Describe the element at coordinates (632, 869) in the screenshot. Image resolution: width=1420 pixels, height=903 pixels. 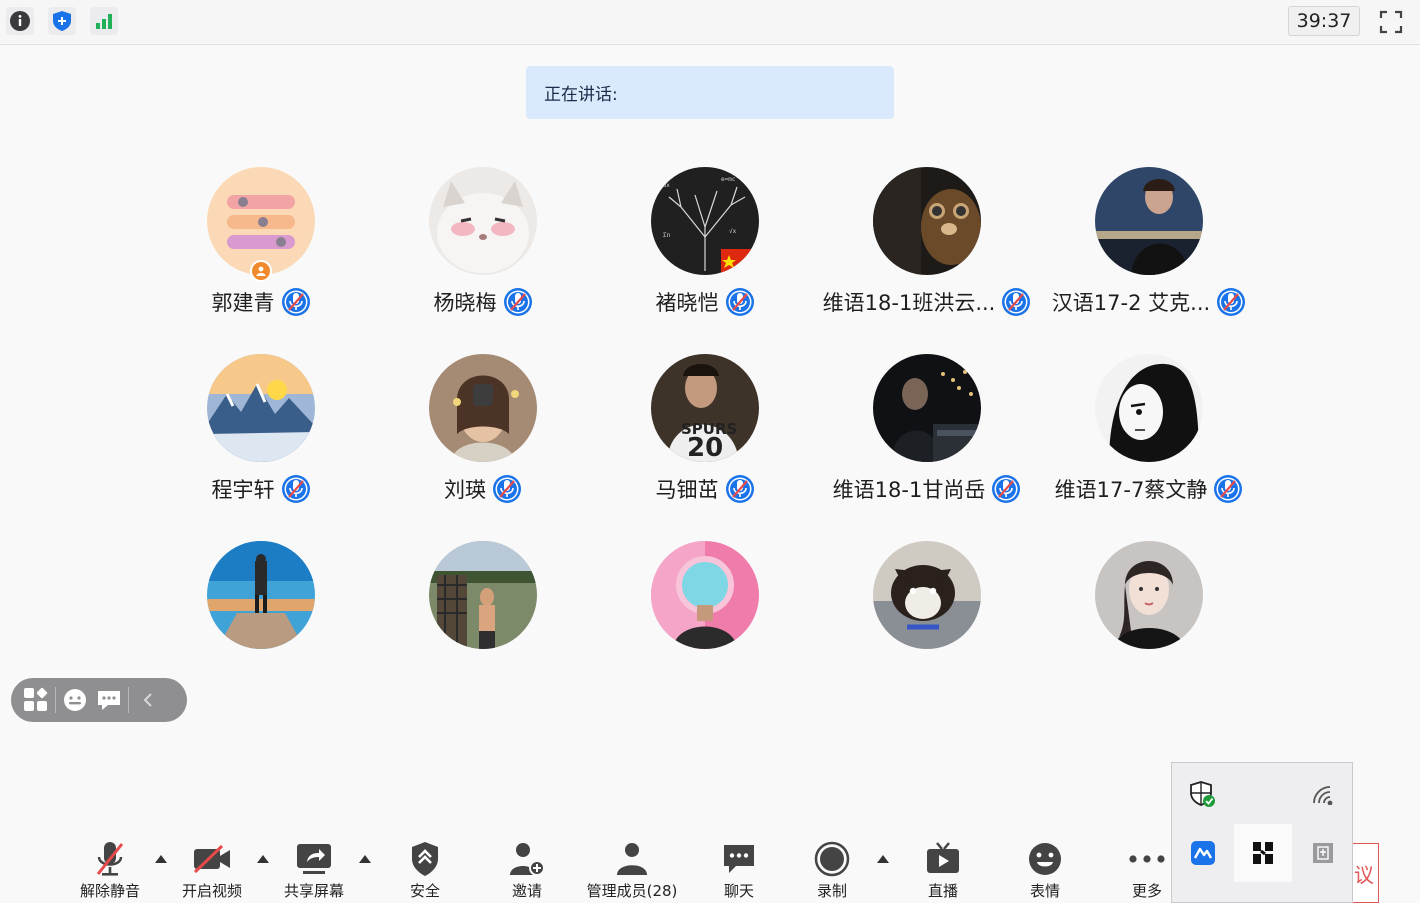
I see `manage-participants-button: 管理成员(28)` at that location.